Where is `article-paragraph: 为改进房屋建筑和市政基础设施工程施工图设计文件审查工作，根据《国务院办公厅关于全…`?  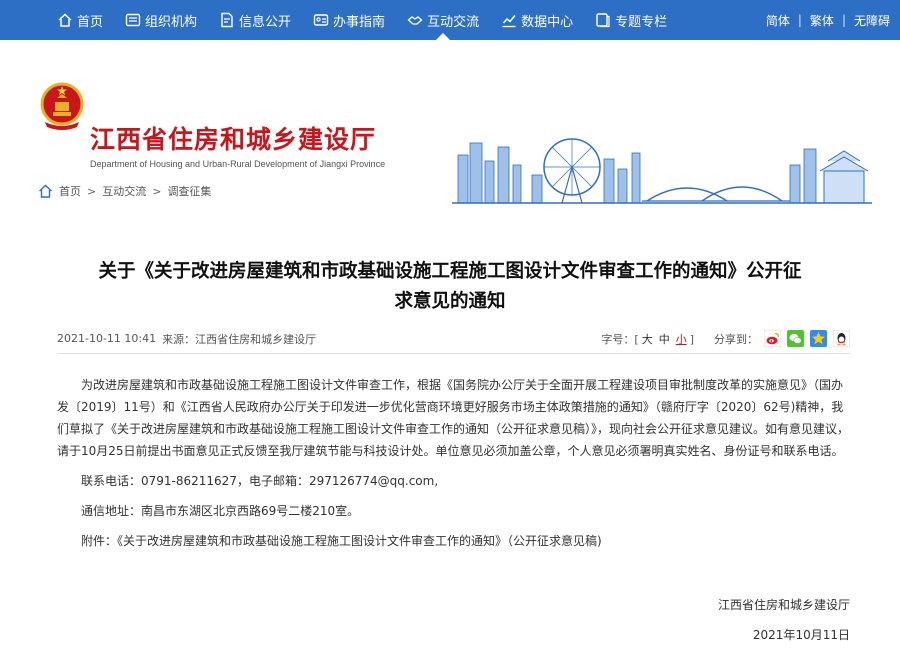 article-paragraph: 为改进房屋建筑和市政基础设施工程施工图设计文件审查工作，根据《国务院办公厅关于全… is located at coordinates (453, 418).